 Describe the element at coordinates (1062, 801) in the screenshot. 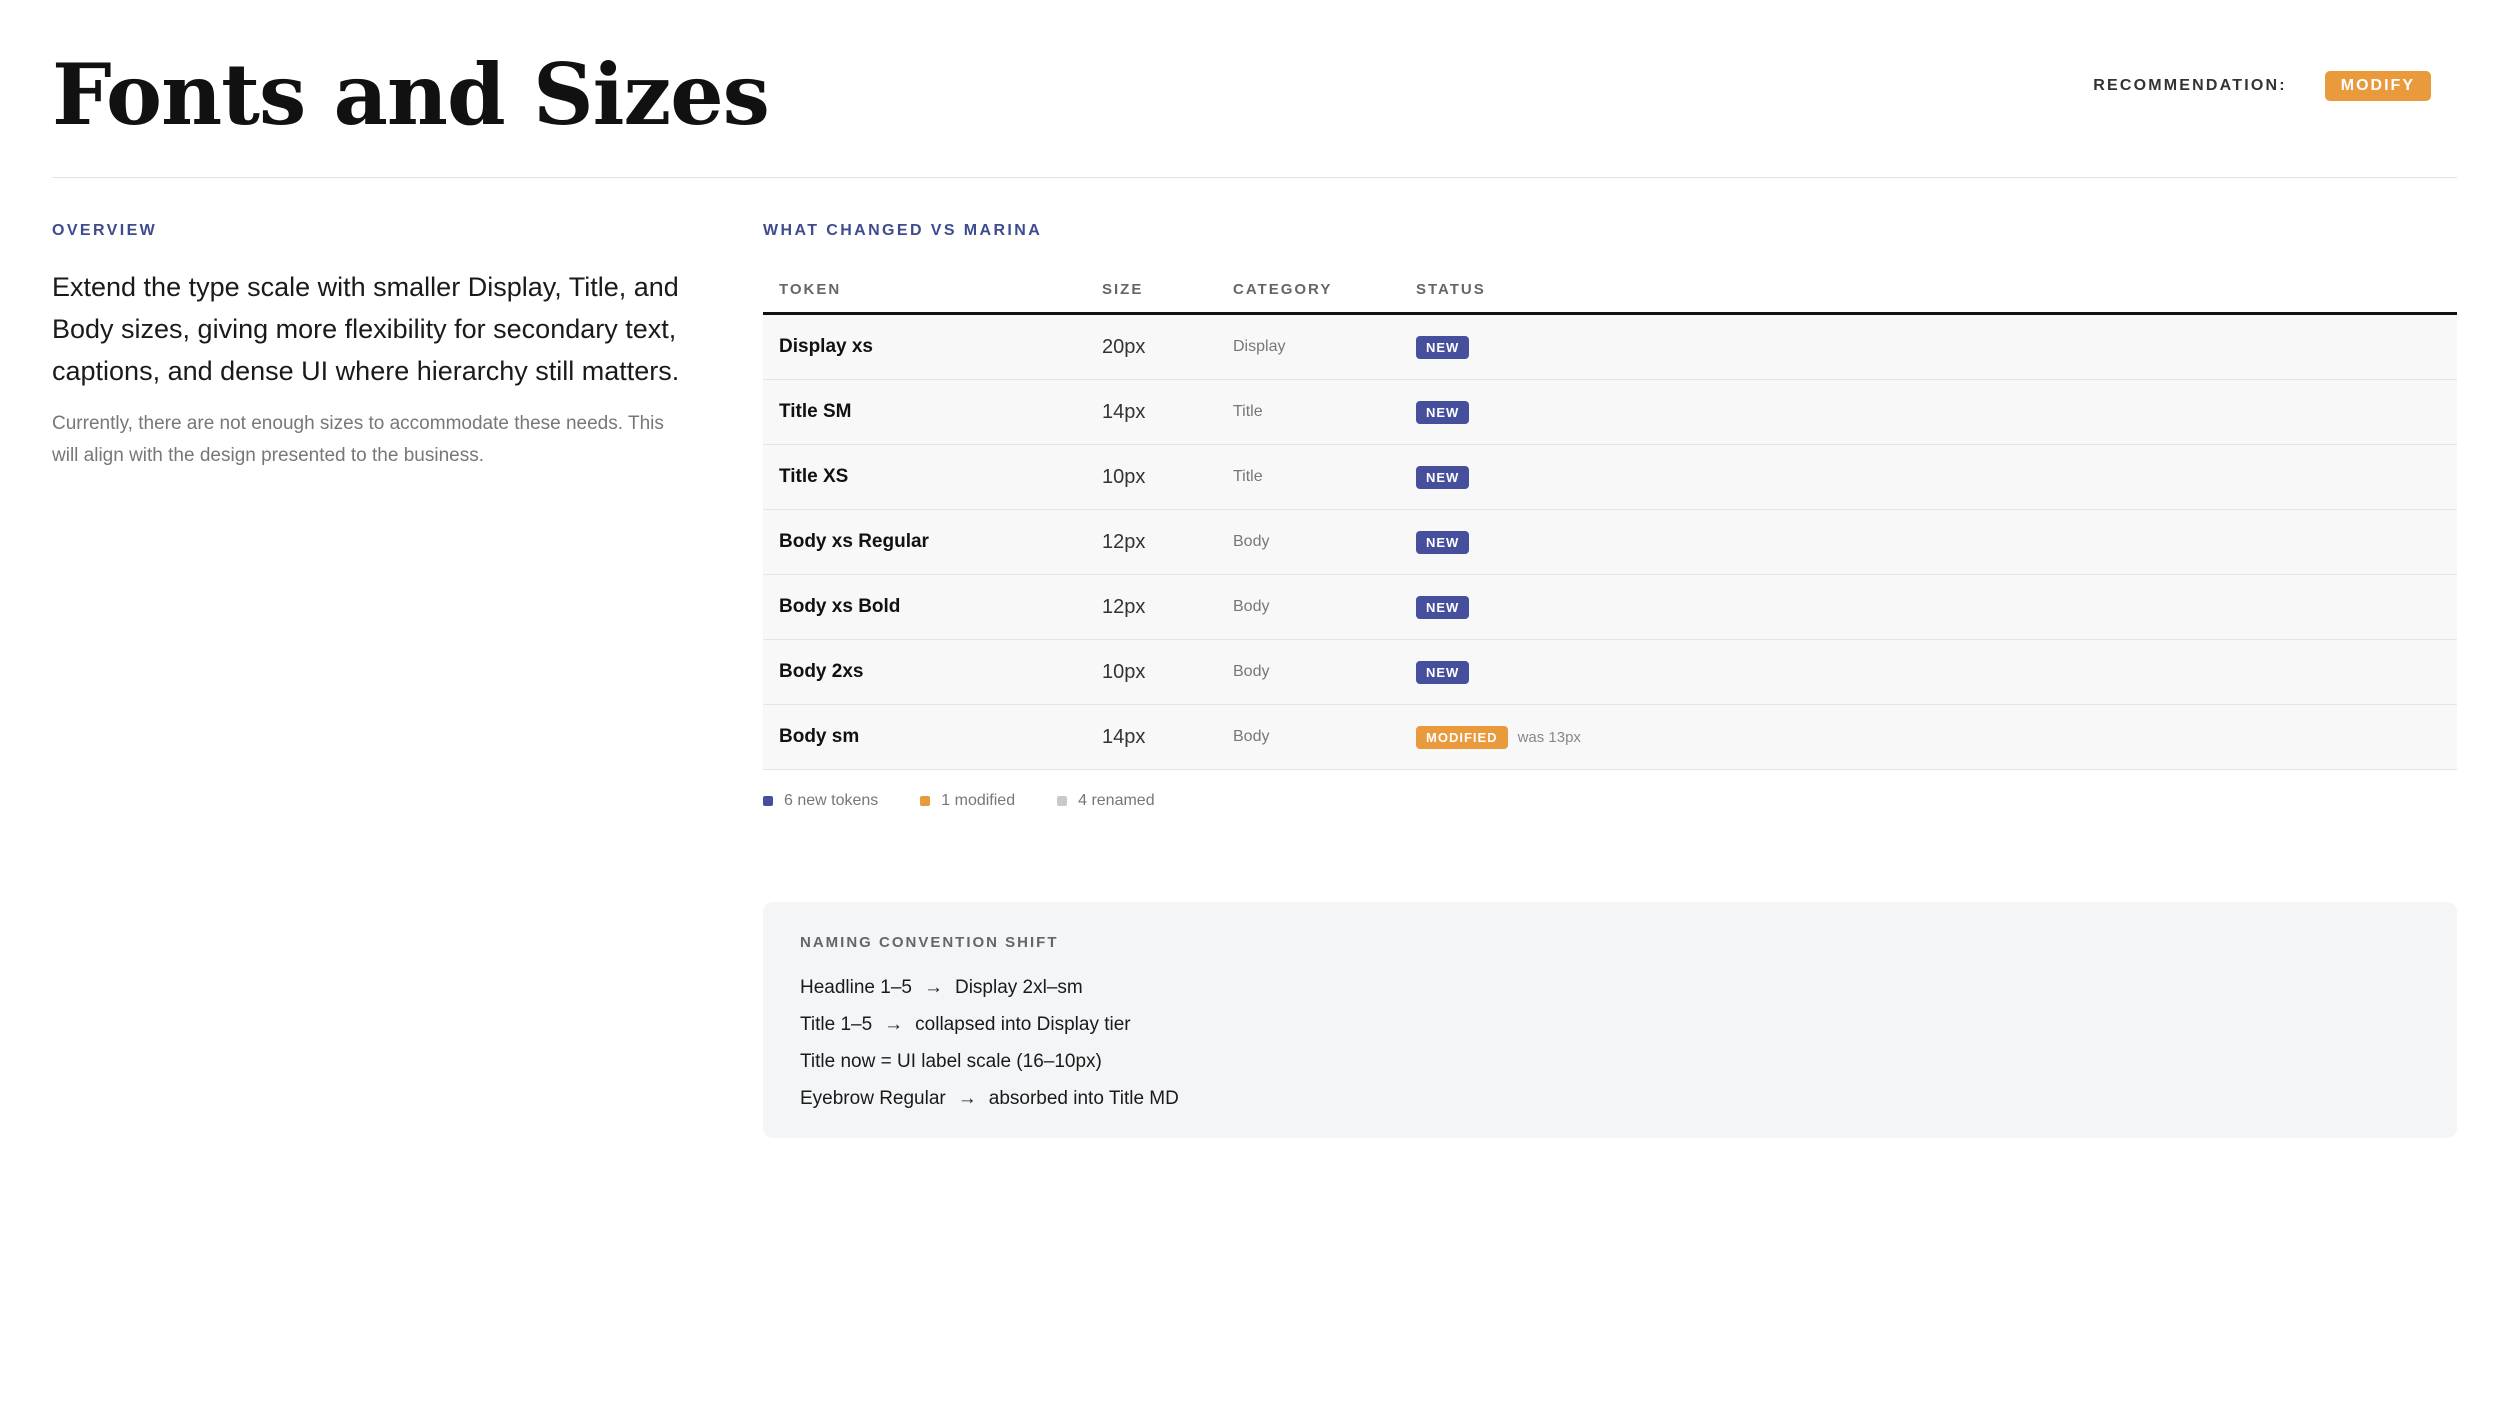

I see `legend-dot-renamed` at that location.